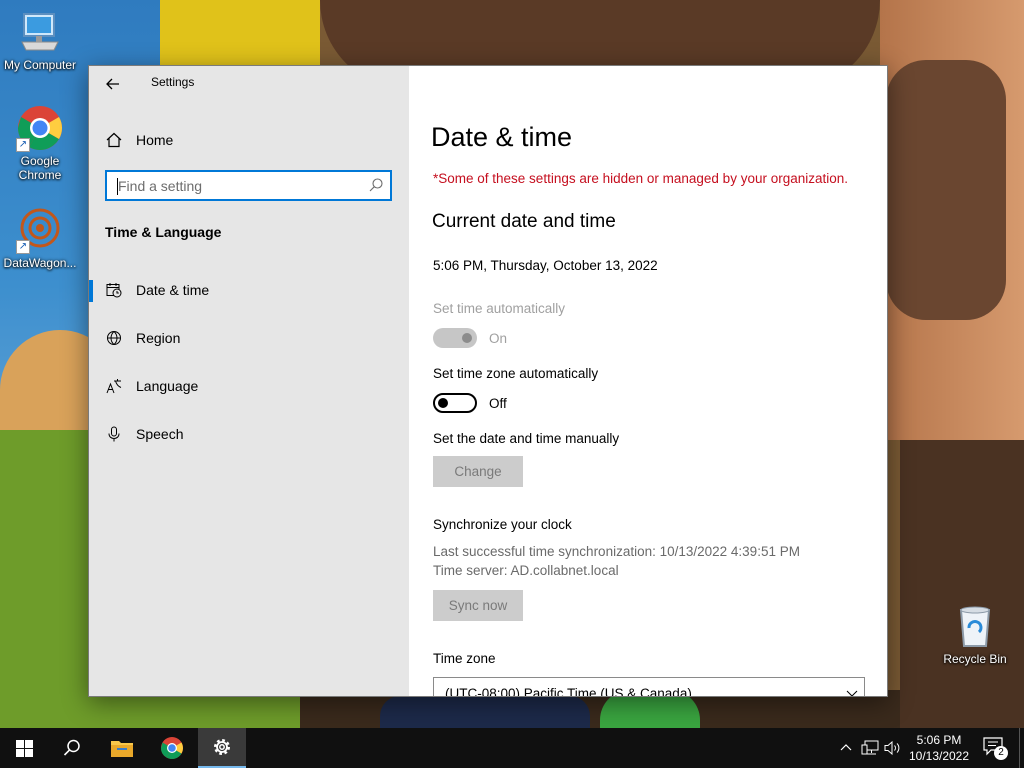 The width and height of the screenshot is (1024, 768). I want to click on datawagon-icon: ↗, so click(40, 230).